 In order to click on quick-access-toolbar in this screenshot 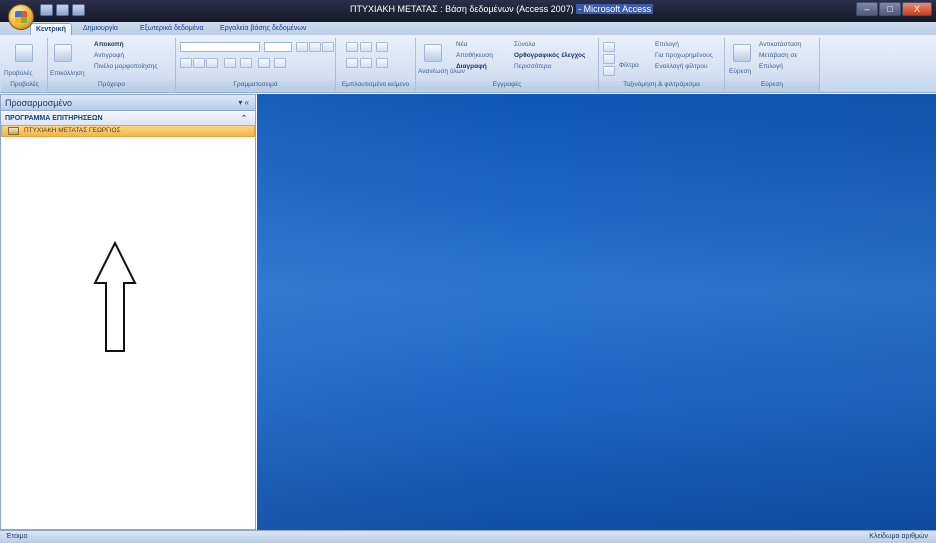, I will do `click(62, 10)`.